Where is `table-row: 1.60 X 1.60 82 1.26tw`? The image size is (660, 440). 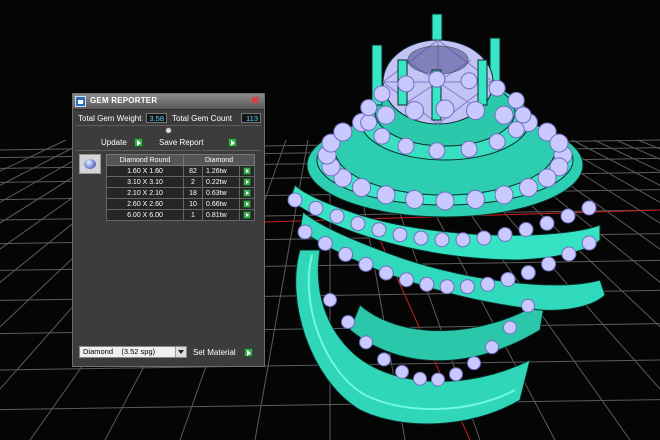
table-row: 1.60 X 1.60 82 1.26tw is located at coordinates (180, 171).